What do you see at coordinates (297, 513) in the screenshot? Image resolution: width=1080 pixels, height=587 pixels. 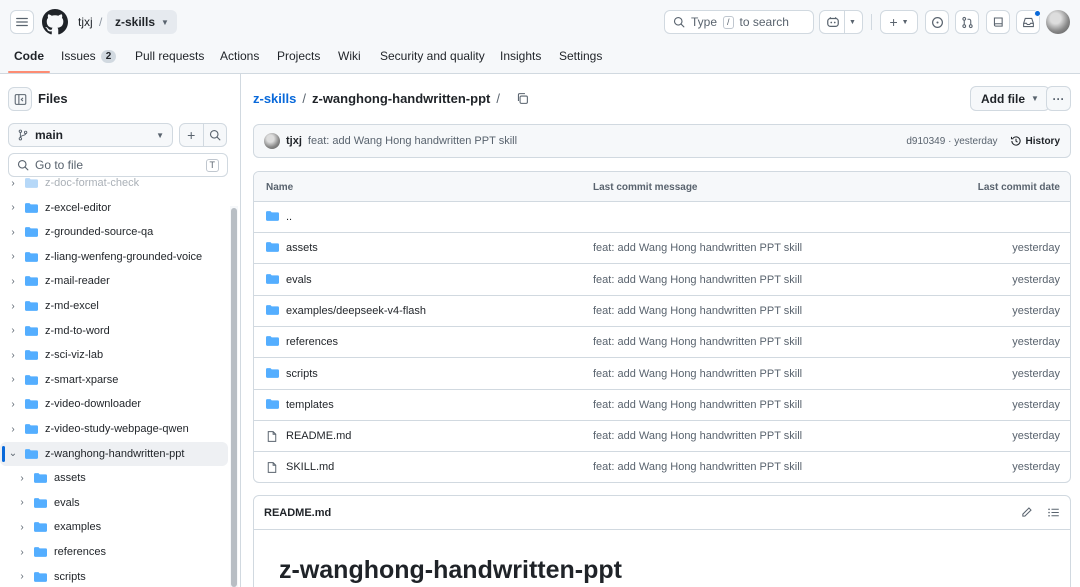 I see `readme-title: README.md` at bounding box center [297, 513].